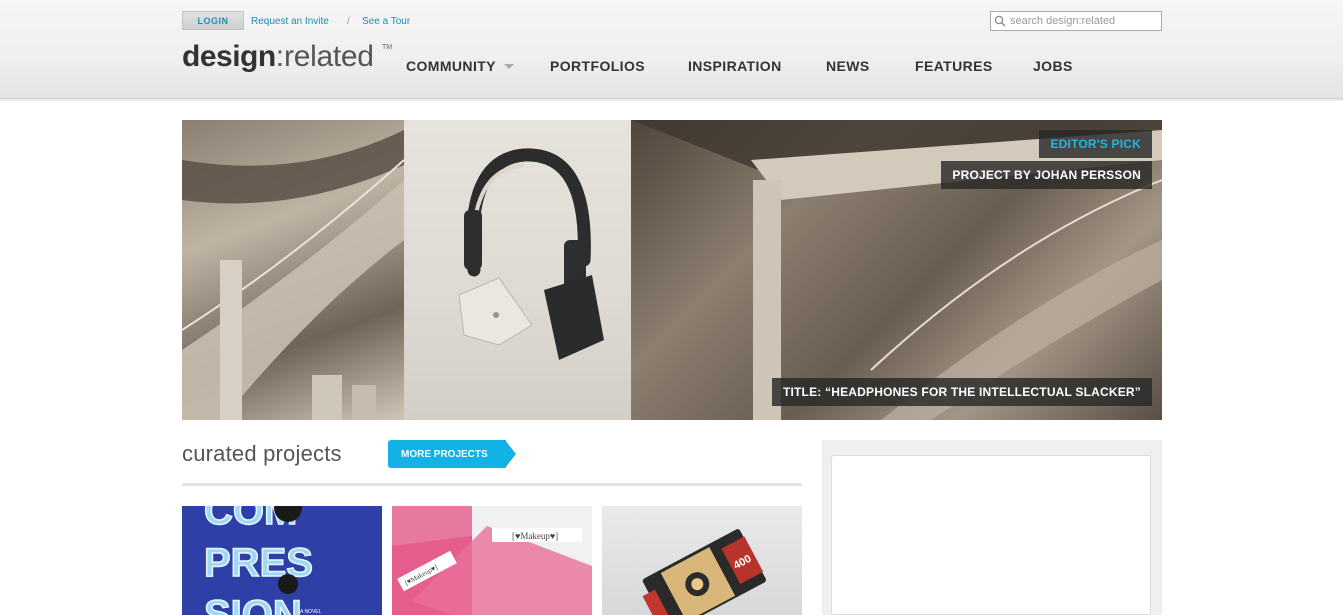 The height and width of the screenshot is (615, 1343). What do you see at coordinates (1095, 144) in the screenshot?
I see `editors-pick-badge: EDITOR'S PICK` at bounding box center [1095, 144].